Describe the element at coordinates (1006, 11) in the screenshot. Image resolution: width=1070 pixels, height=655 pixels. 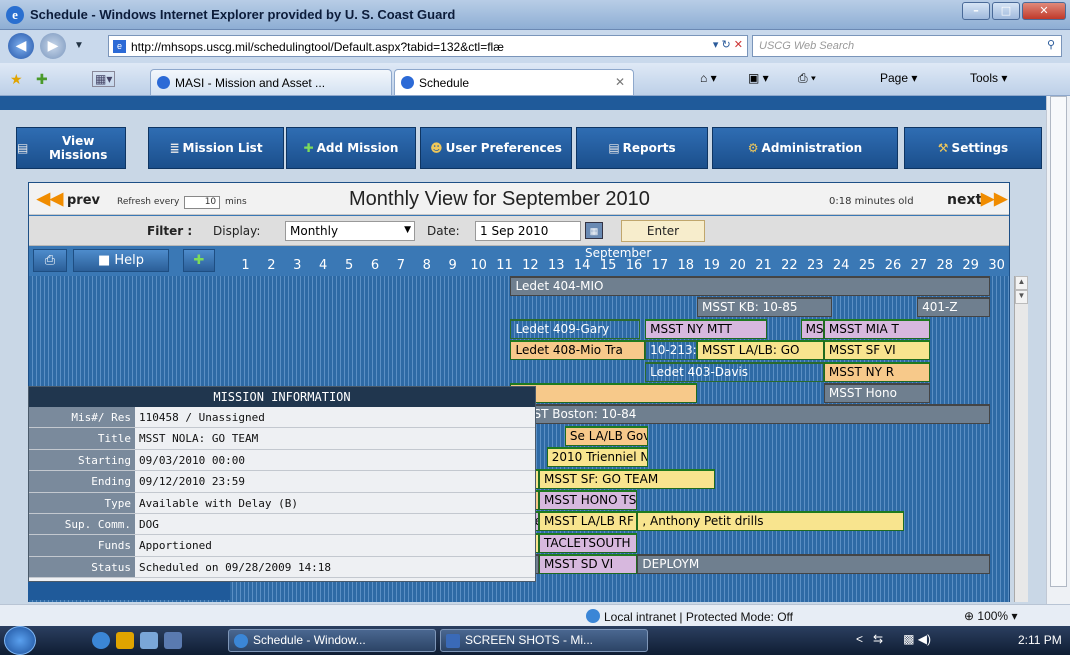
I see `maximize-button: □` at that location.